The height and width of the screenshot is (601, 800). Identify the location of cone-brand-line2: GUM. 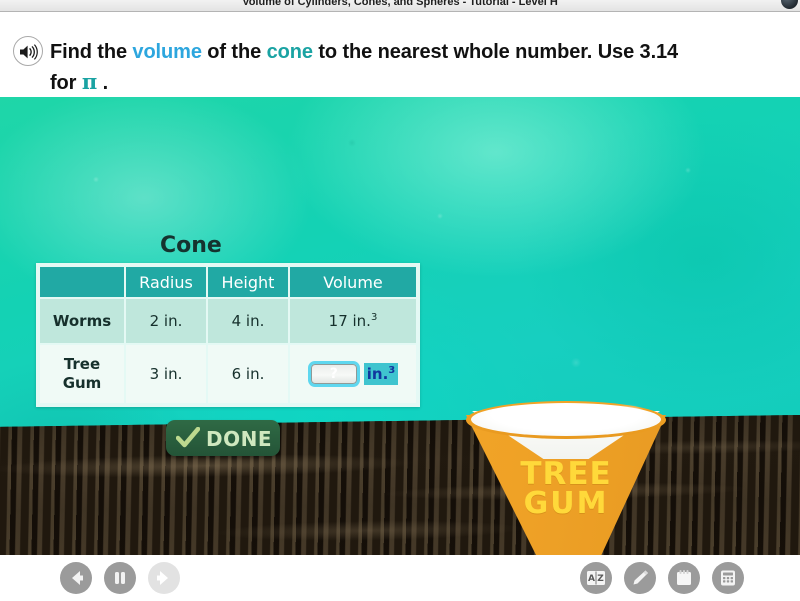
(566, 503).